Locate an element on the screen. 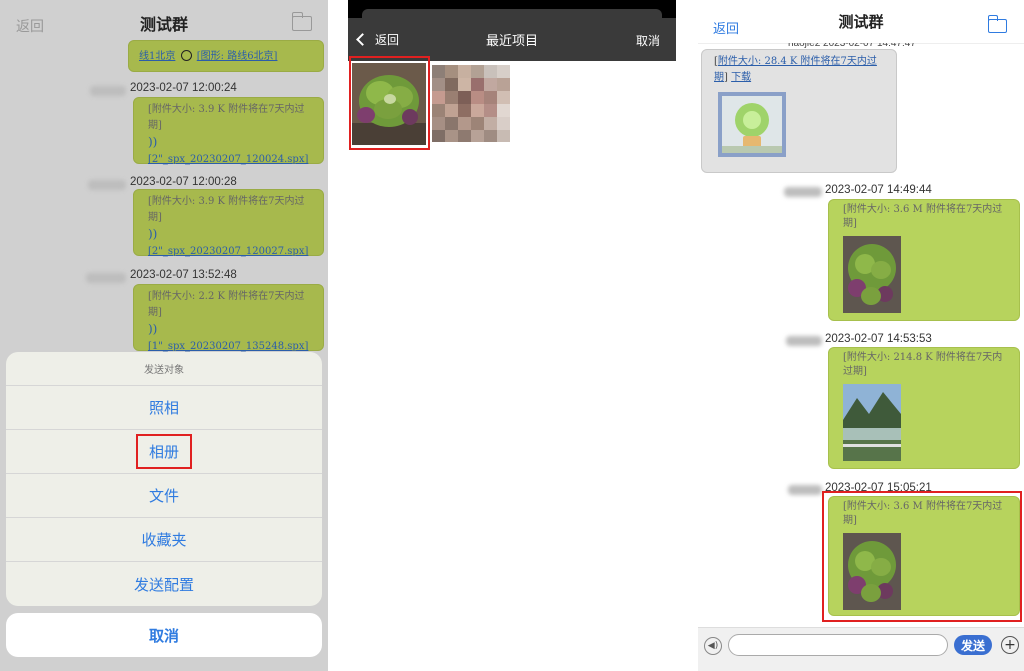  send-button: 发送 is located at coordinates (973, 645).